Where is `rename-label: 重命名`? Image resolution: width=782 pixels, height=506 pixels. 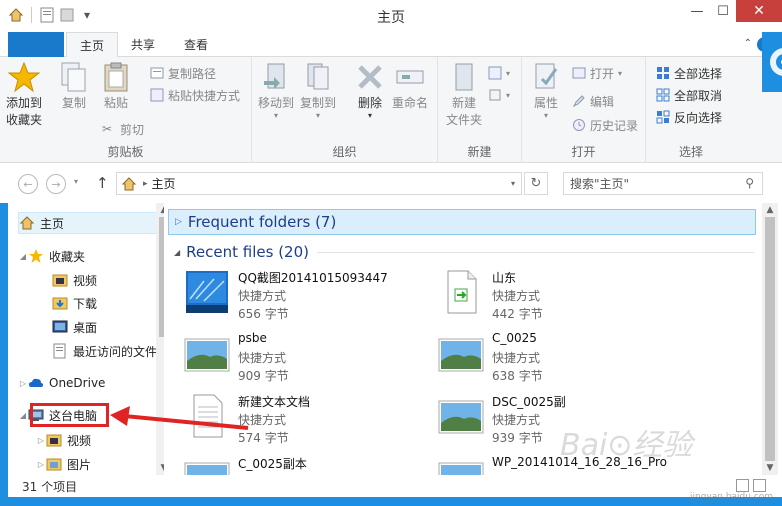 rename-label: 重命名 is located at coordinates (410, 103).